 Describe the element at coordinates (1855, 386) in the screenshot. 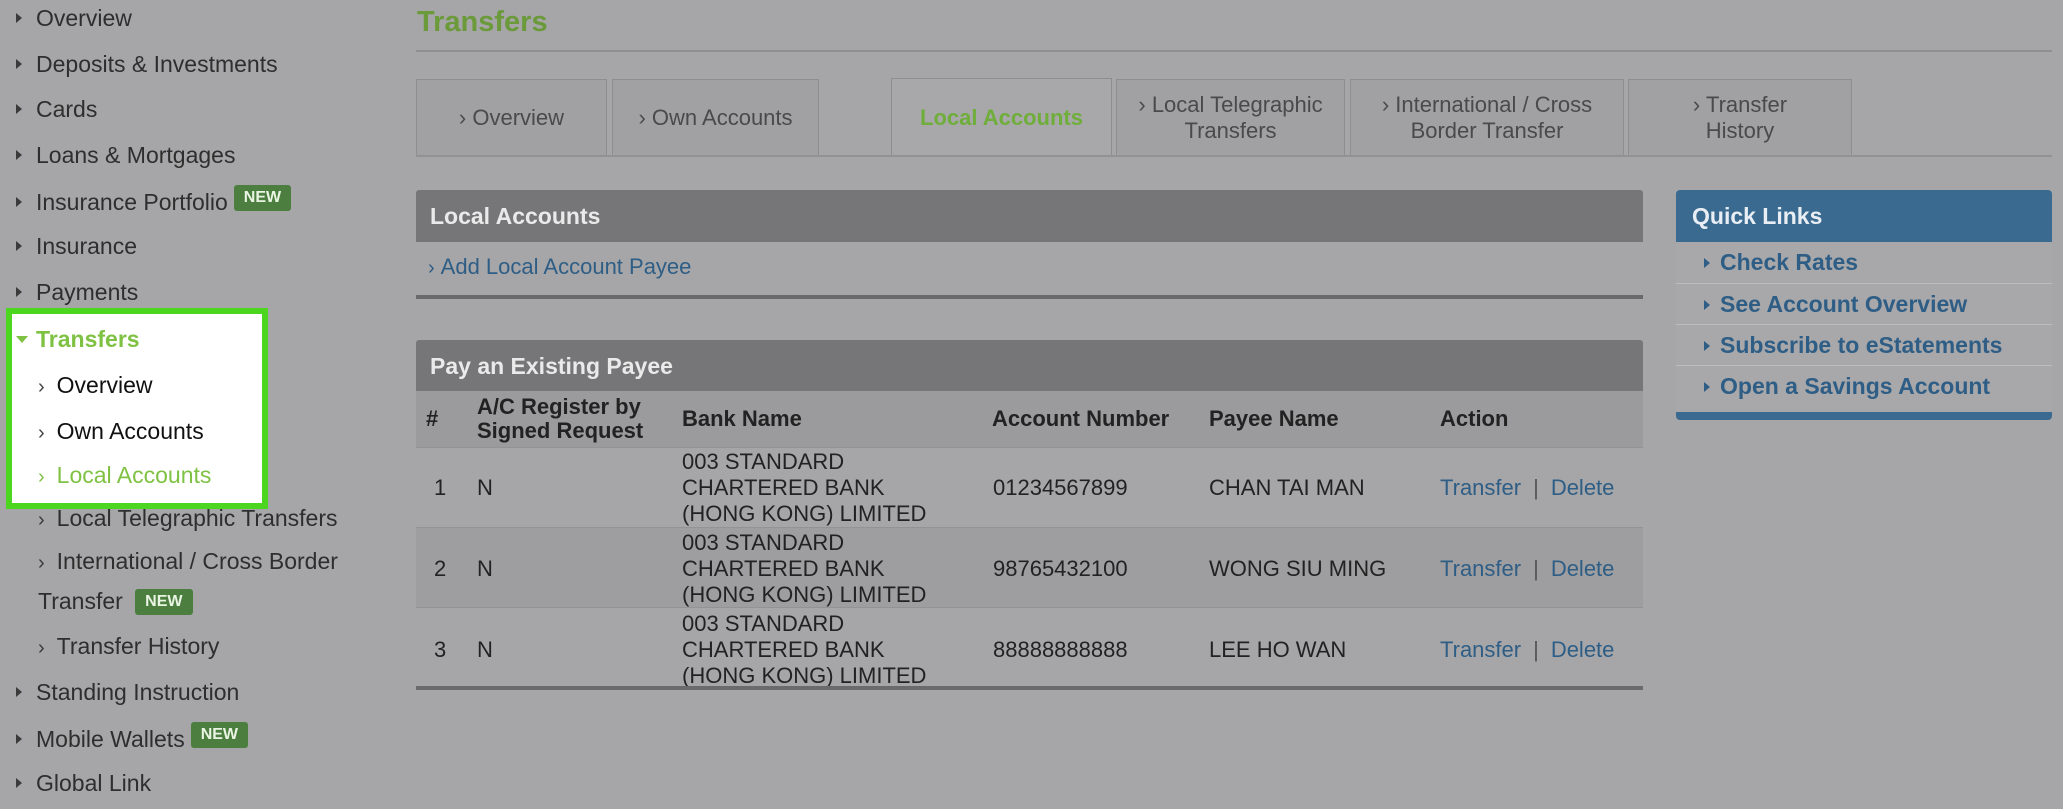

I see `quick-link-label: Open a Savings Account` at that location.